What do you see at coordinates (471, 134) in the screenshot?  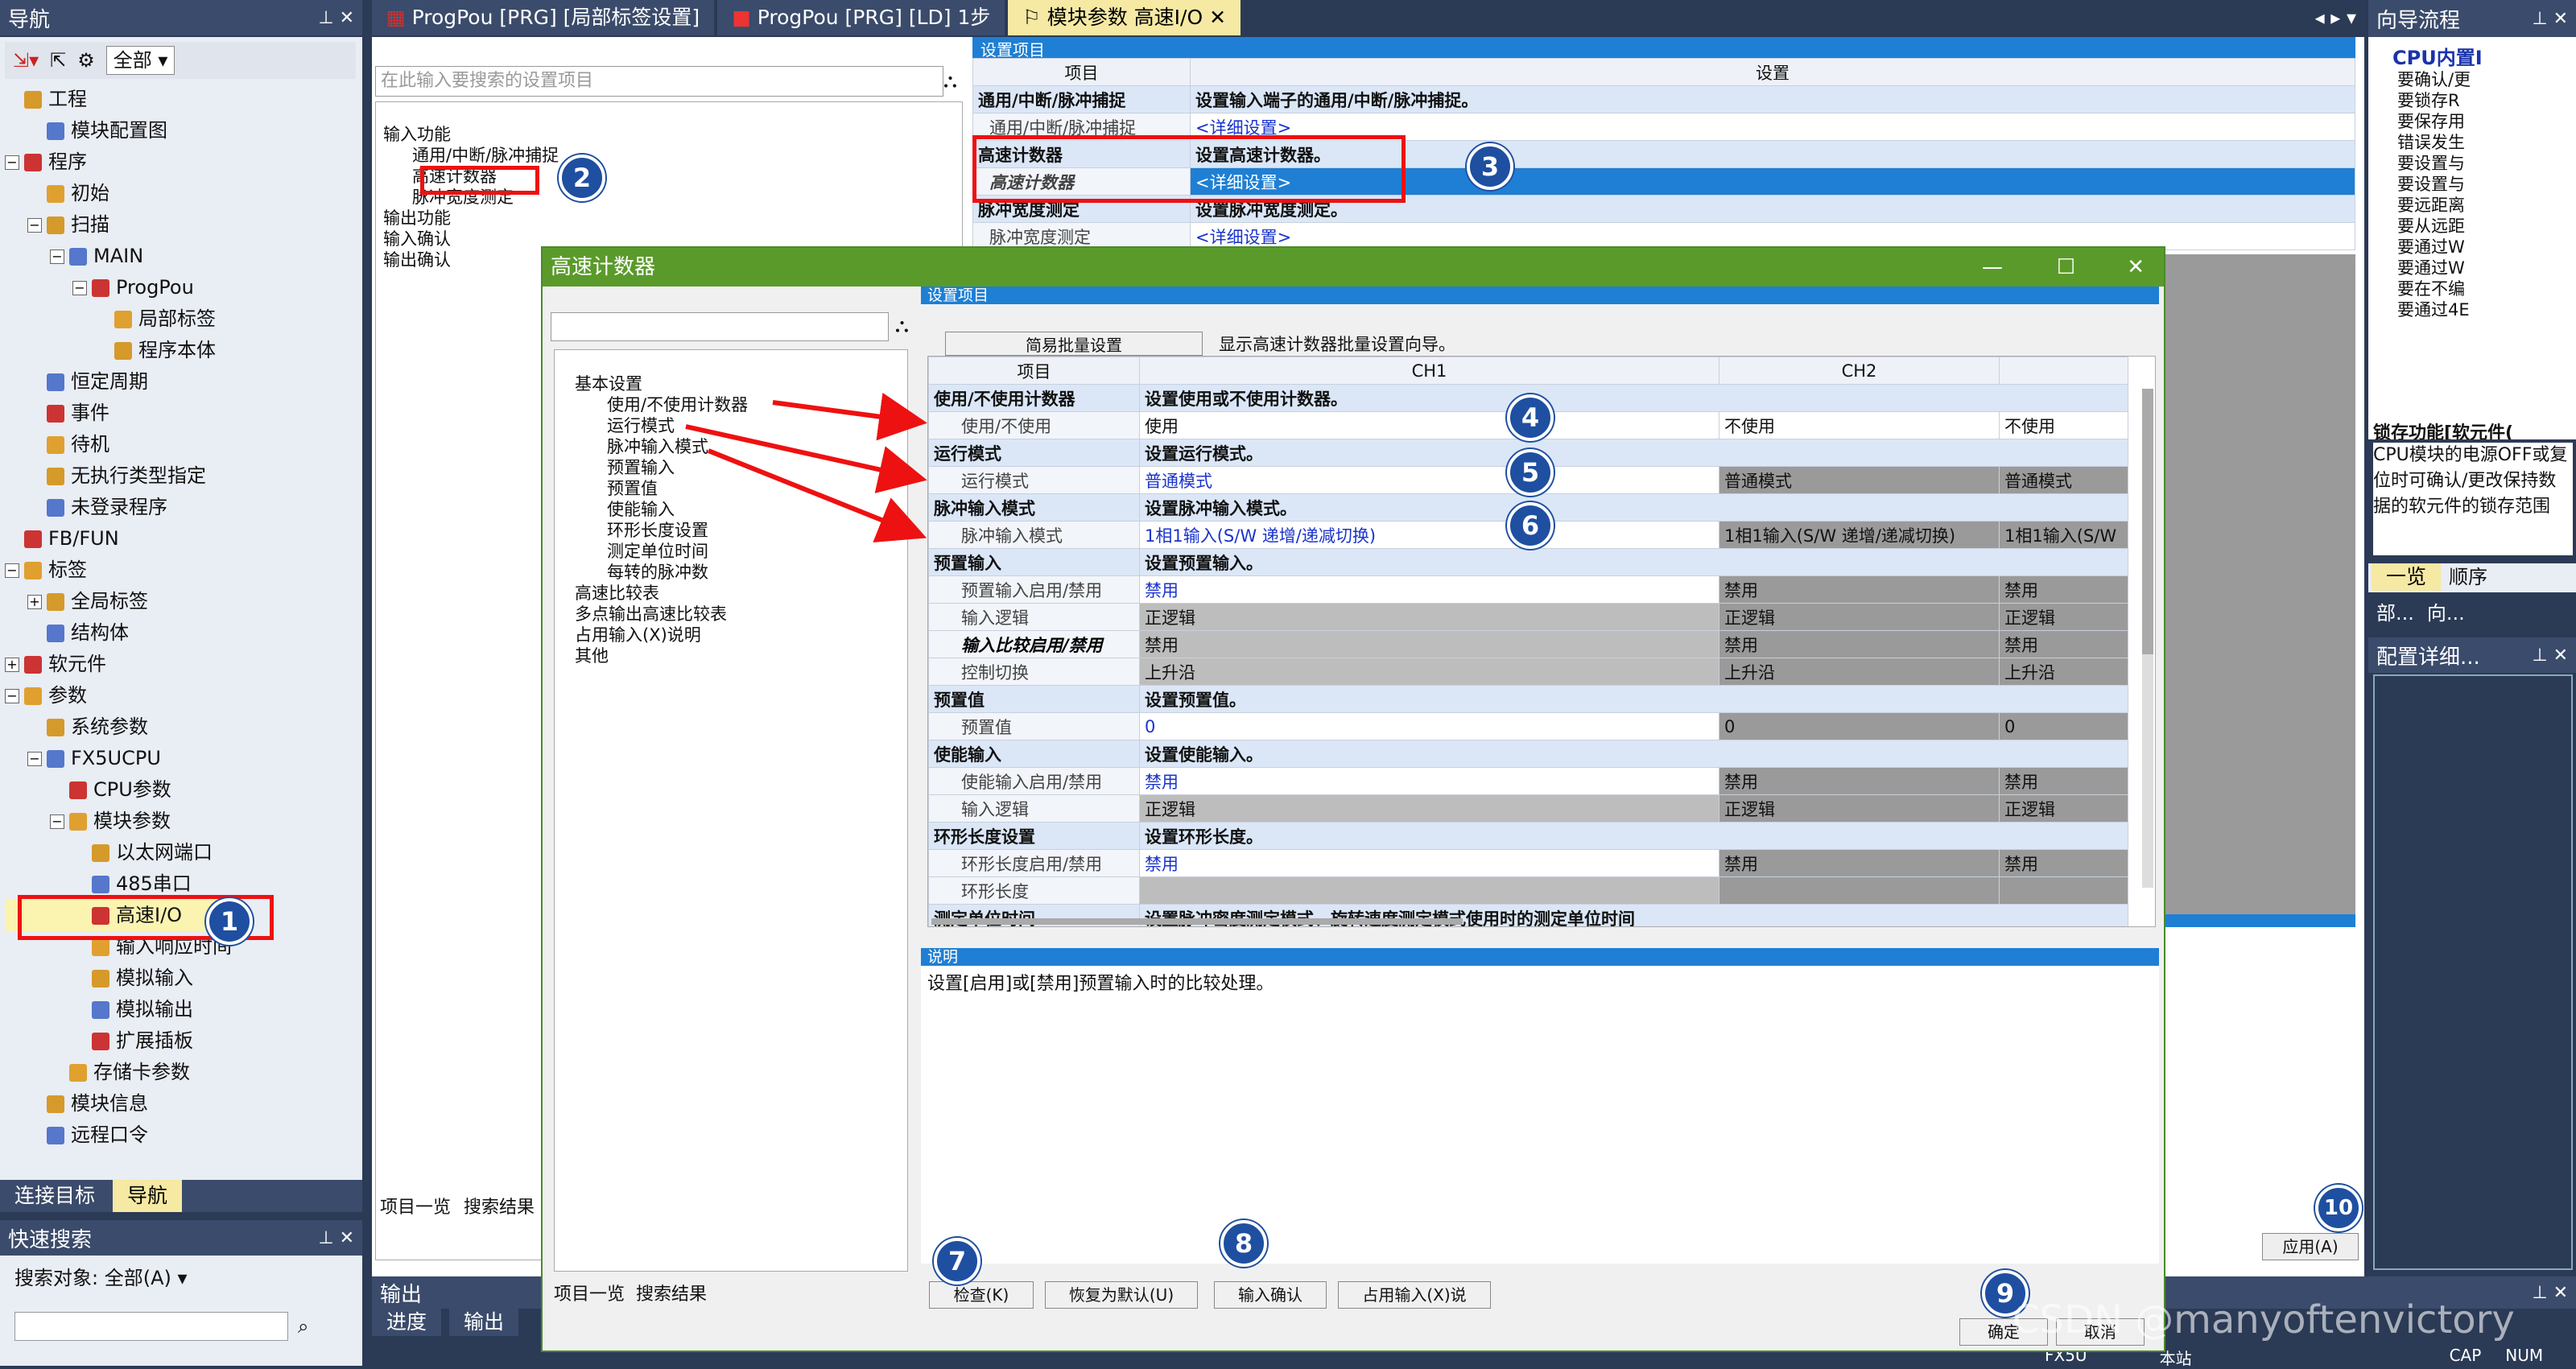 I see `bg-tree-item: 输入功能` at bounding box center [471, 134].